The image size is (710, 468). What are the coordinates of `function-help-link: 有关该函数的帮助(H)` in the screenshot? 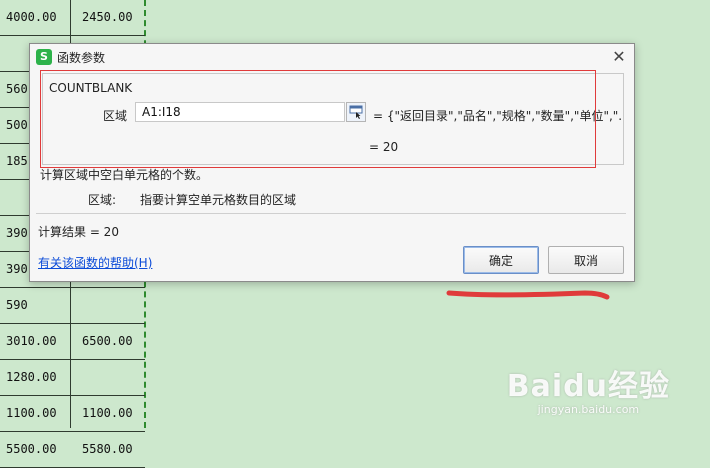 It's located at (95, 262).